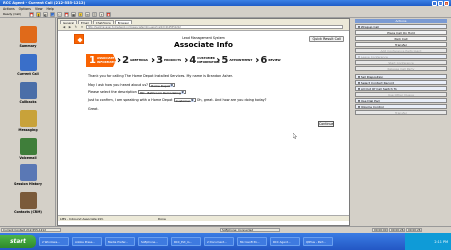 This screenshot has height=250, width=451. I want to click on step-label: CUSTOMER INFORMATION, so click(208, 60).